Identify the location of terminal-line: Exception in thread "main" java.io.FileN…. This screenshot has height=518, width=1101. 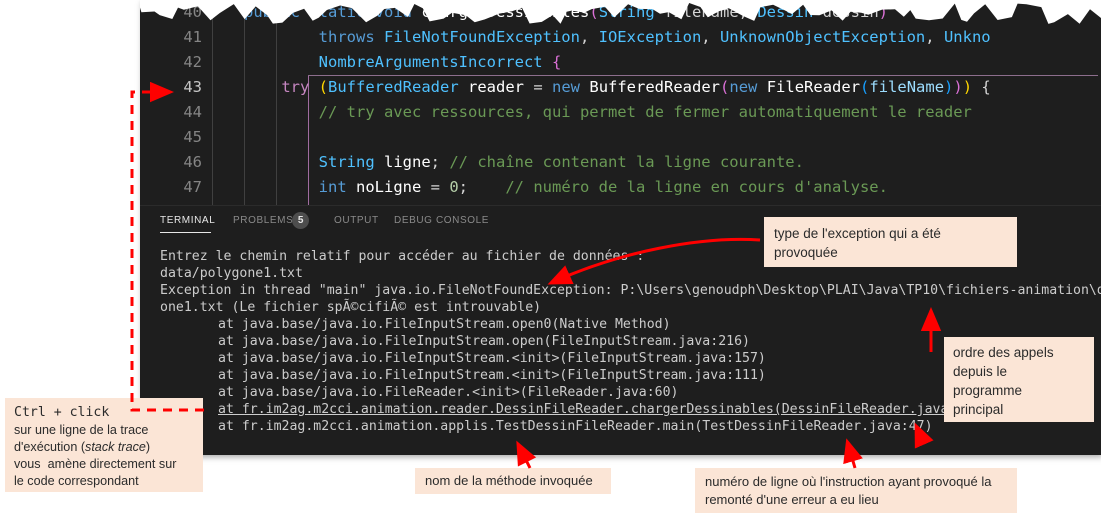
(630, 290).